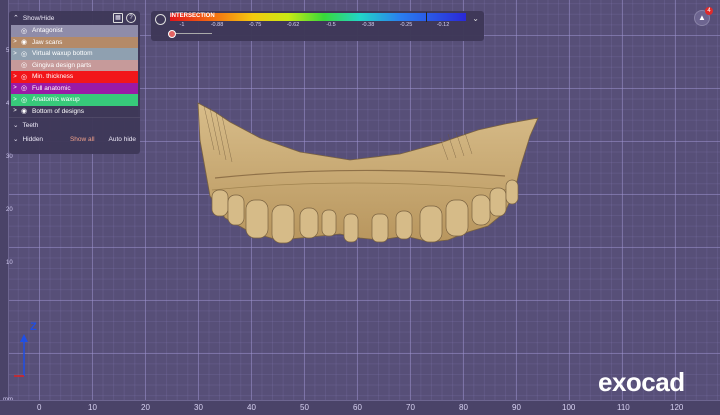 This screenshot has height=415, width=720. I want to click on layer-label: Virtual waxup bottom, so click(62, 54).